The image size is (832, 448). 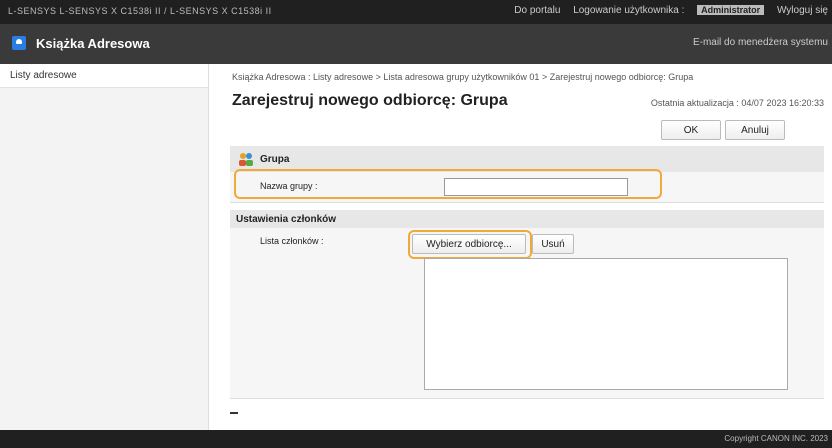 What do you see at coordinates (286, 219) in the screenshot?
I see `members-section-title: Ustawienia członków` at bounding box center [286, 219].